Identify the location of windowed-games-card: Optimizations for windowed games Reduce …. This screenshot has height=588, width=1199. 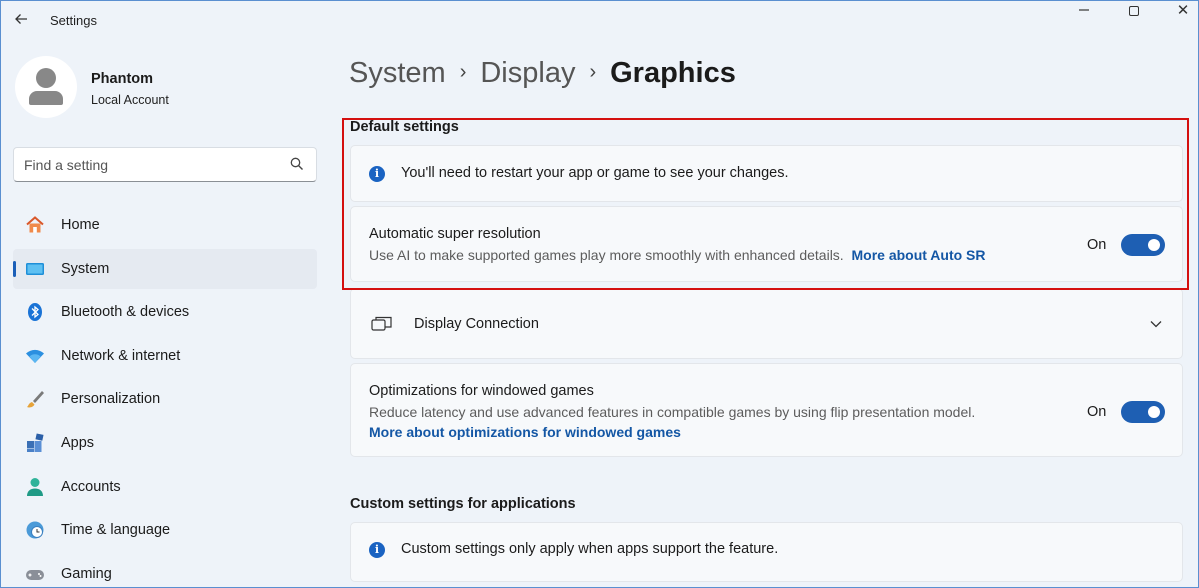
(766, 410).